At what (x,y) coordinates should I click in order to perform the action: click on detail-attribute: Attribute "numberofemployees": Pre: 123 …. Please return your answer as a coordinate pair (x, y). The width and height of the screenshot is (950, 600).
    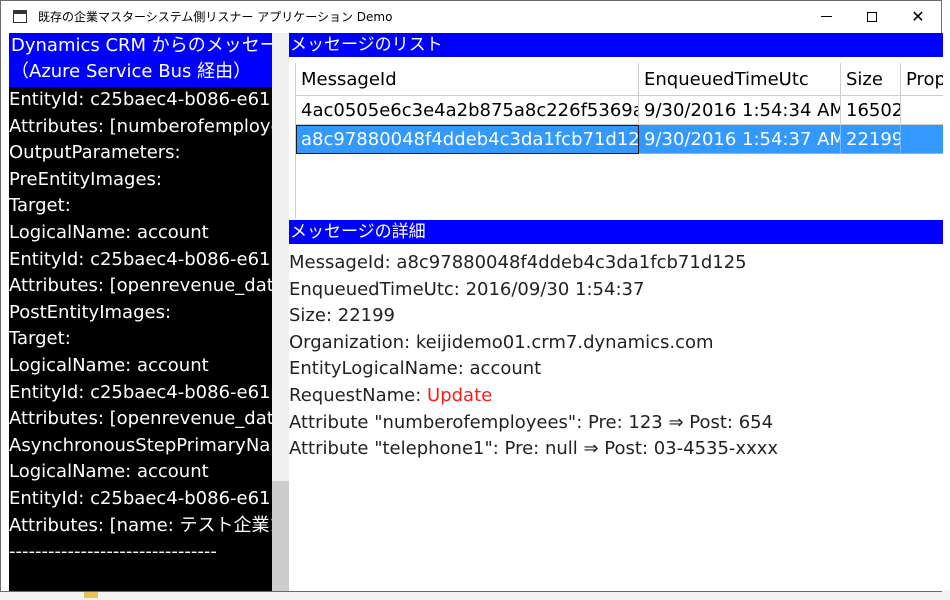
    Looking at the image, I should click on (531, 422).